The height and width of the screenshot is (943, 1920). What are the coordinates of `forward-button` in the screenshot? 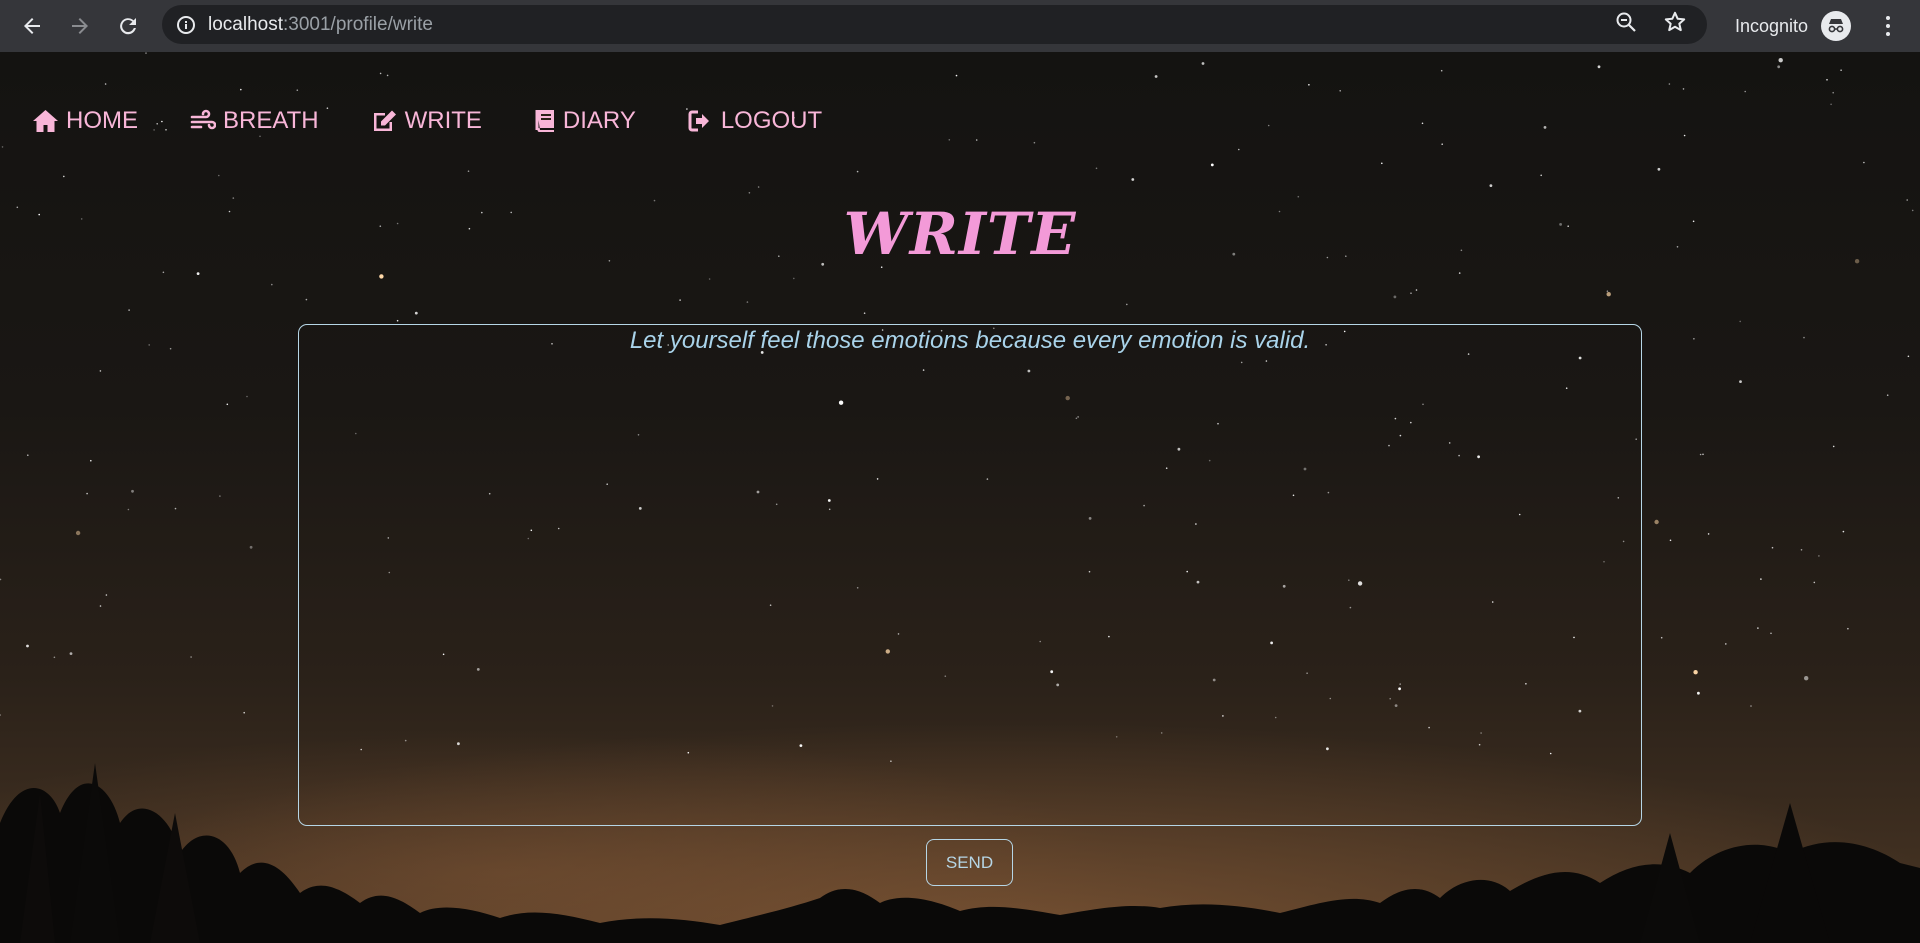 It's located at (80, 26).